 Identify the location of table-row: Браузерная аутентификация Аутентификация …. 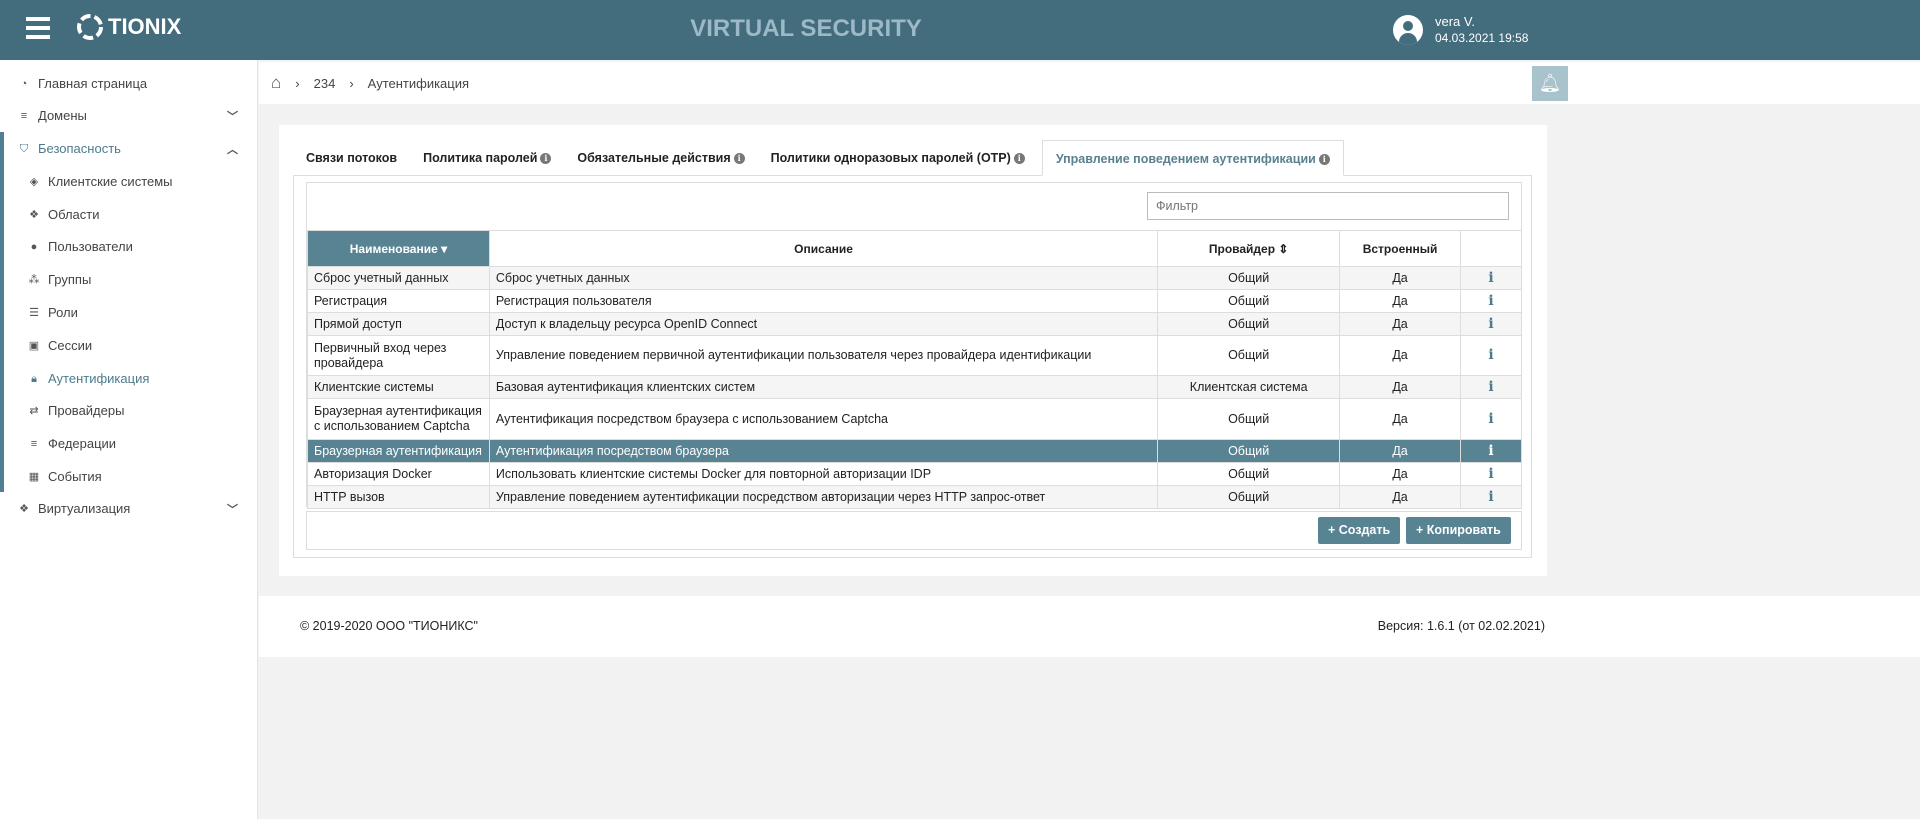
(914, 451).